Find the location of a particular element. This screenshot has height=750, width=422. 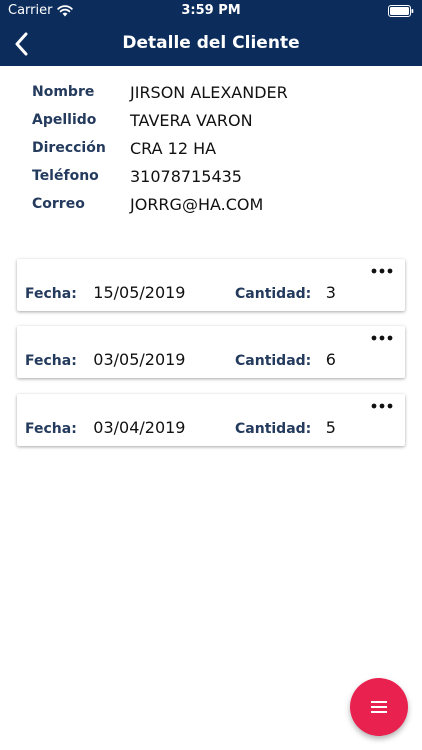

info-label: Correo is located at coordinates (58, 204).